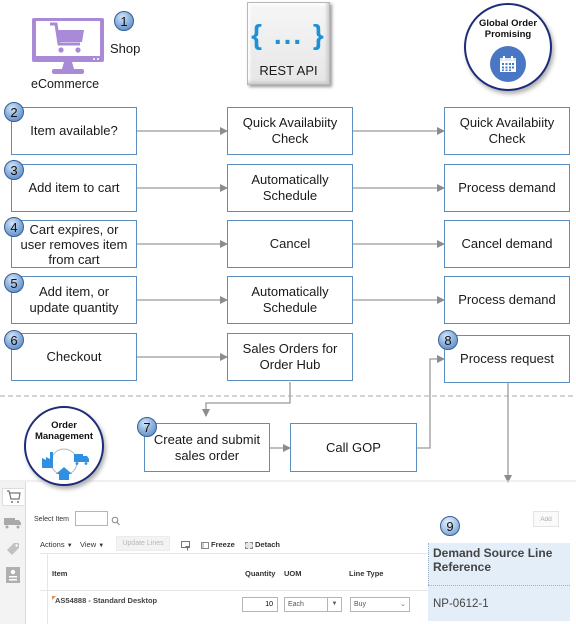 The image size is (576, 624). Describe the element at coordinates (234, 553) in the screenshot. I see `table-top-border` at that location.